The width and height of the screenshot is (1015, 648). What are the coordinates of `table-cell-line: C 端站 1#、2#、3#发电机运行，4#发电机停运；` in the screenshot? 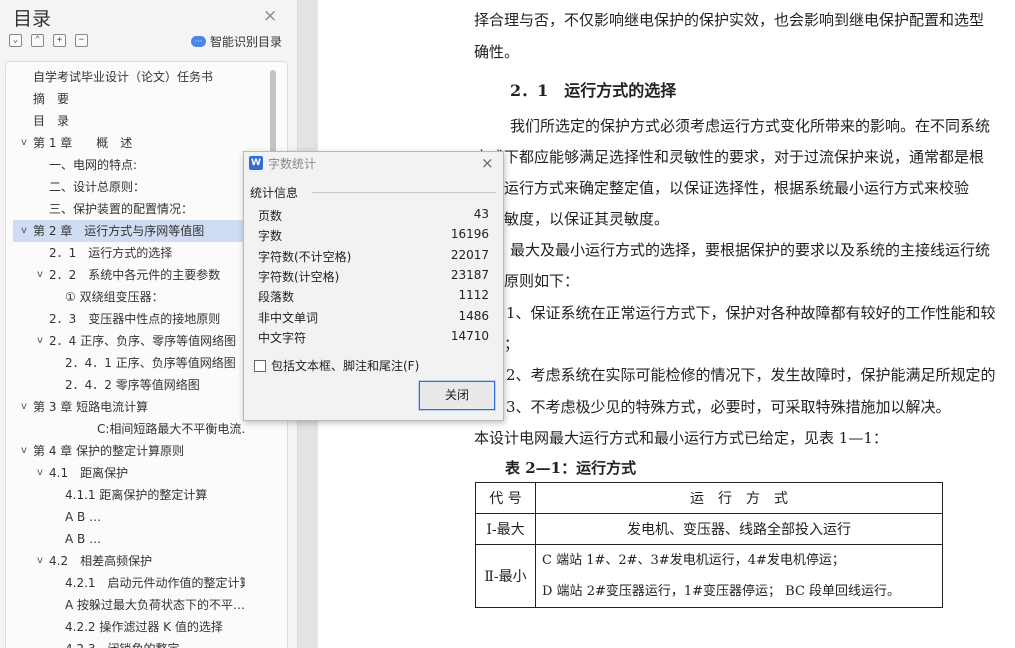 It's located at (693, 560).